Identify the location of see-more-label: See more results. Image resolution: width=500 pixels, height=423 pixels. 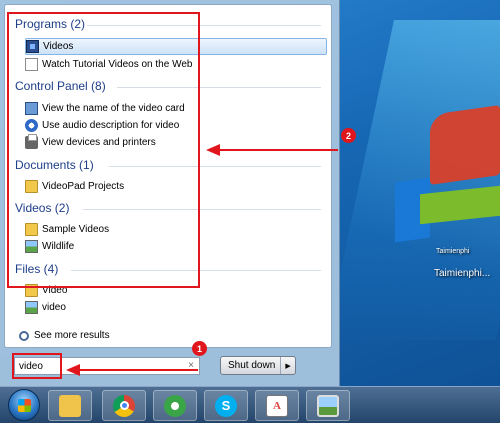
(72, 335).